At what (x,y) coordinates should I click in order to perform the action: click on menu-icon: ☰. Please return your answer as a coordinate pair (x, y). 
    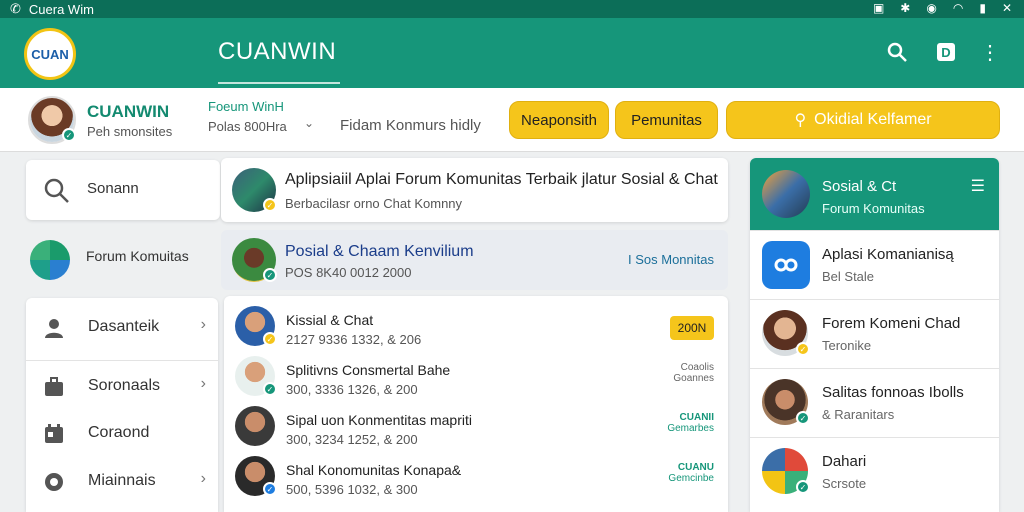
    Looking at the image, I should click on (978, 186).